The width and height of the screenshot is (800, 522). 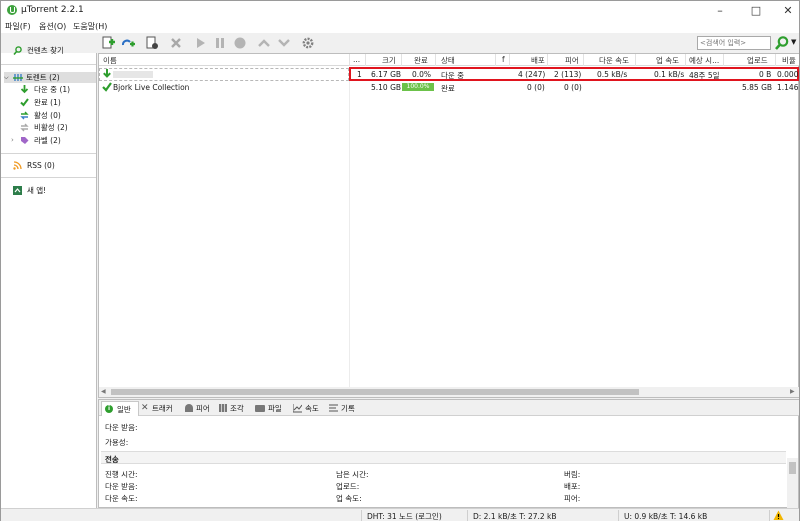 I want to click on redacted-name, so click(x=133, y=74).